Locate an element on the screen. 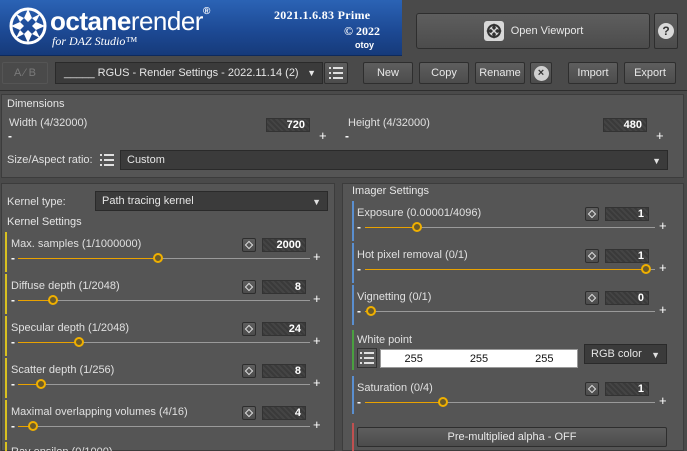 This screenshot has height=451, width=687. company-logo: otoy is located at coordinates (364, 45).